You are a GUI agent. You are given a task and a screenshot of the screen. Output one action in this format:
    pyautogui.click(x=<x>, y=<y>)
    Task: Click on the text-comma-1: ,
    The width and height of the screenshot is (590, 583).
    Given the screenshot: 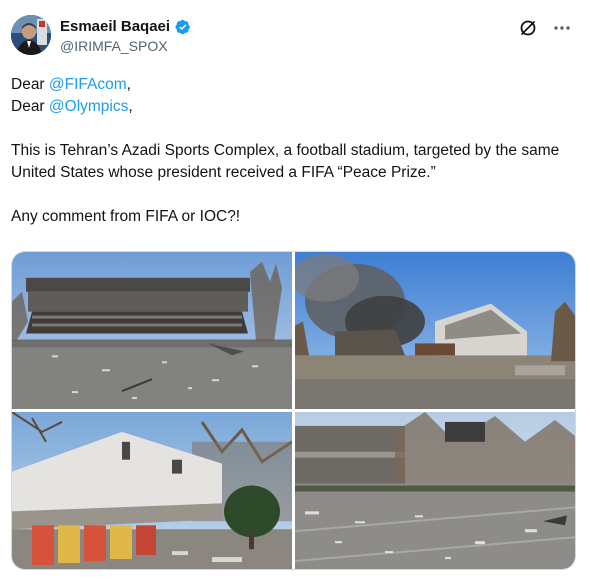 What is the action you would take?
    pyautogui.click(x=128, y=84)
    